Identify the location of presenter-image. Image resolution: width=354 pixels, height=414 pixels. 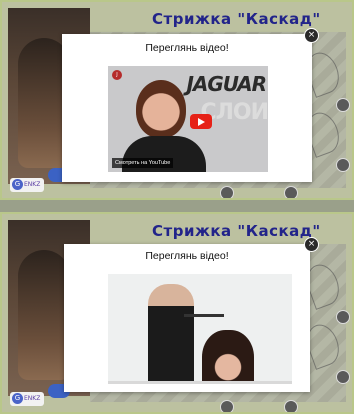
(161, 109).